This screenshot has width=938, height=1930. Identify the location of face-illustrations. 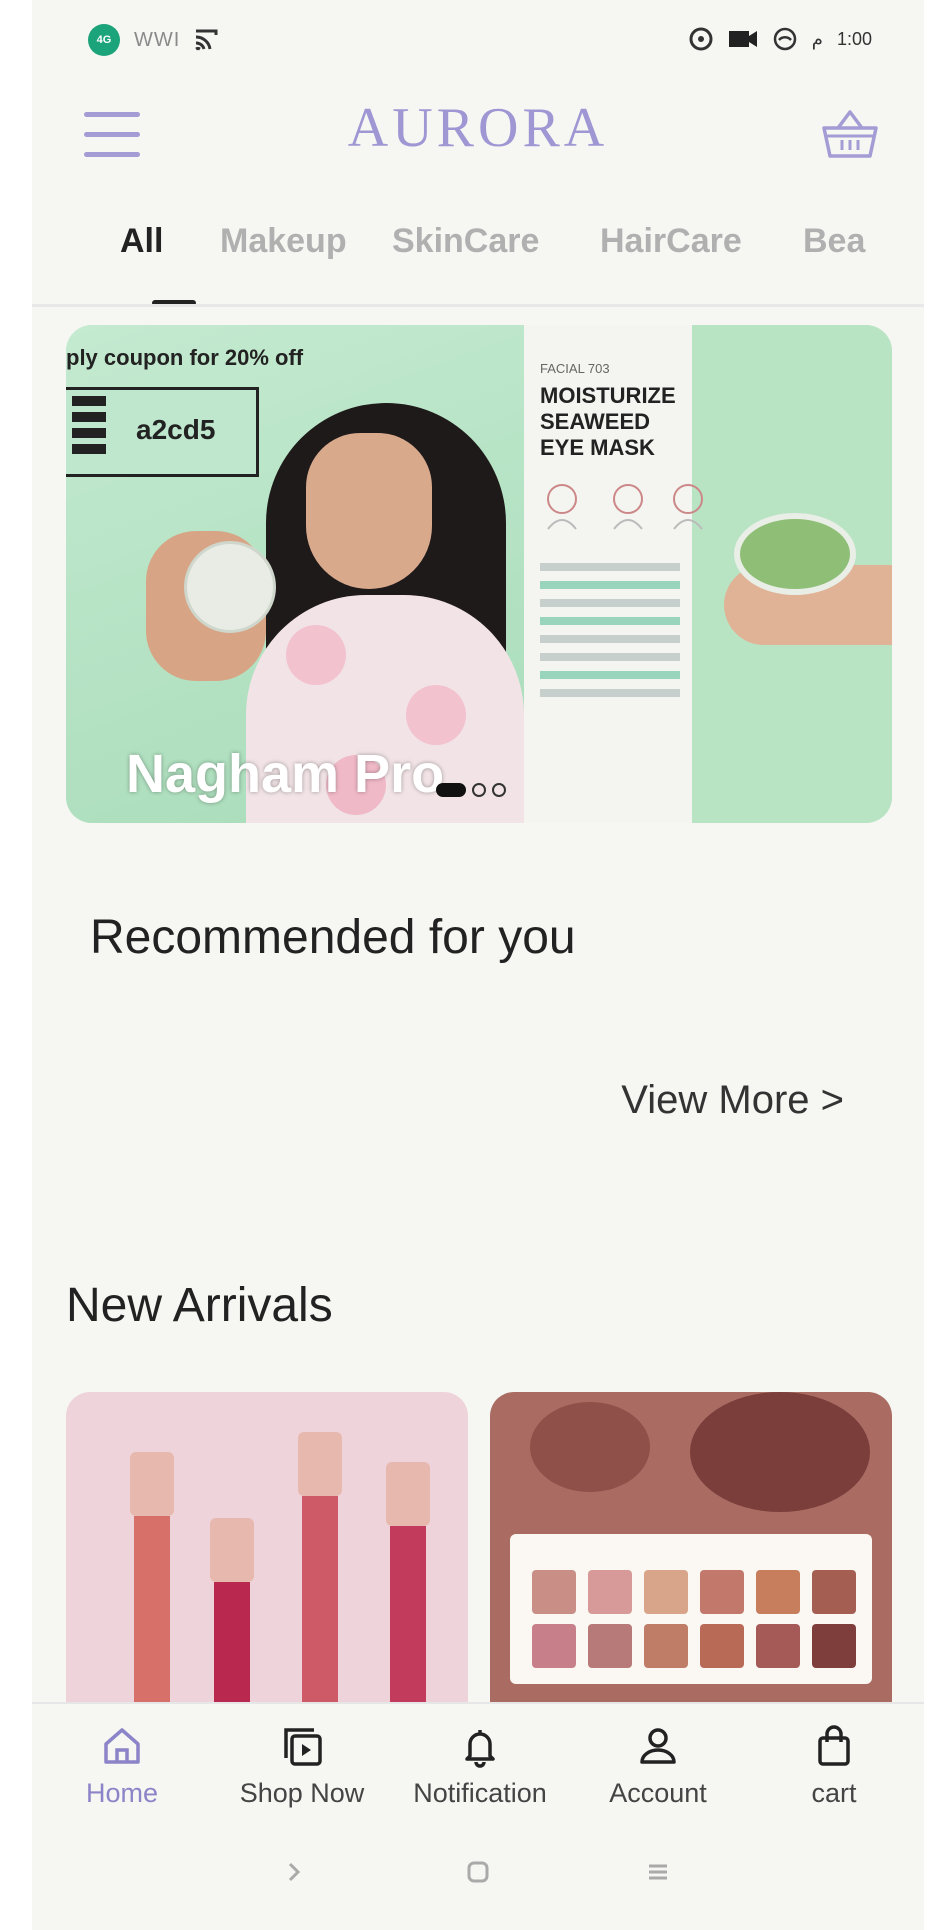
(625, 507).